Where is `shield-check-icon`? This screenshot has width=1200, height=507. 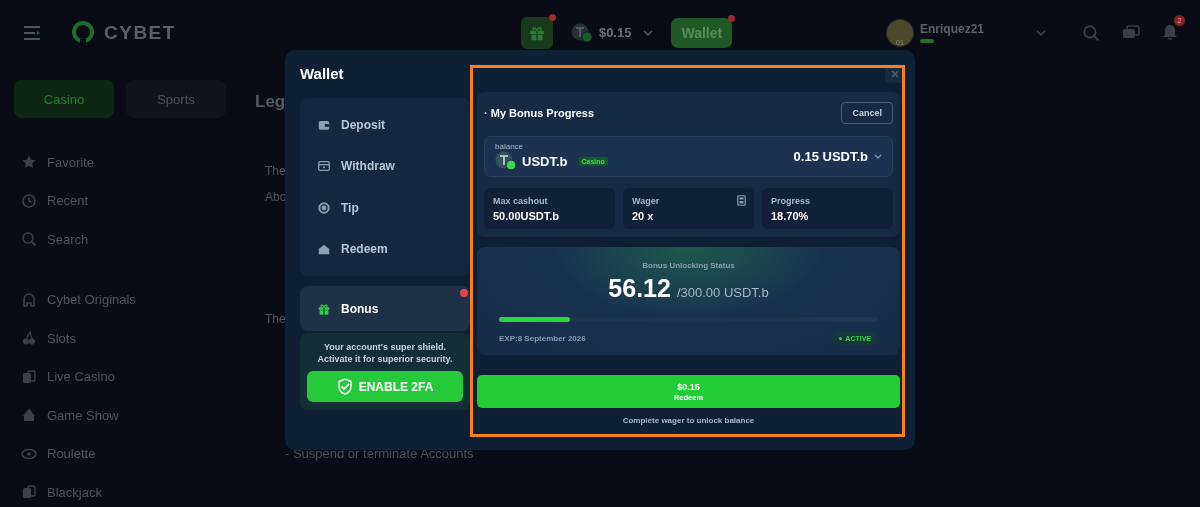 shield-check-icon is located at coordinates (344, 386).